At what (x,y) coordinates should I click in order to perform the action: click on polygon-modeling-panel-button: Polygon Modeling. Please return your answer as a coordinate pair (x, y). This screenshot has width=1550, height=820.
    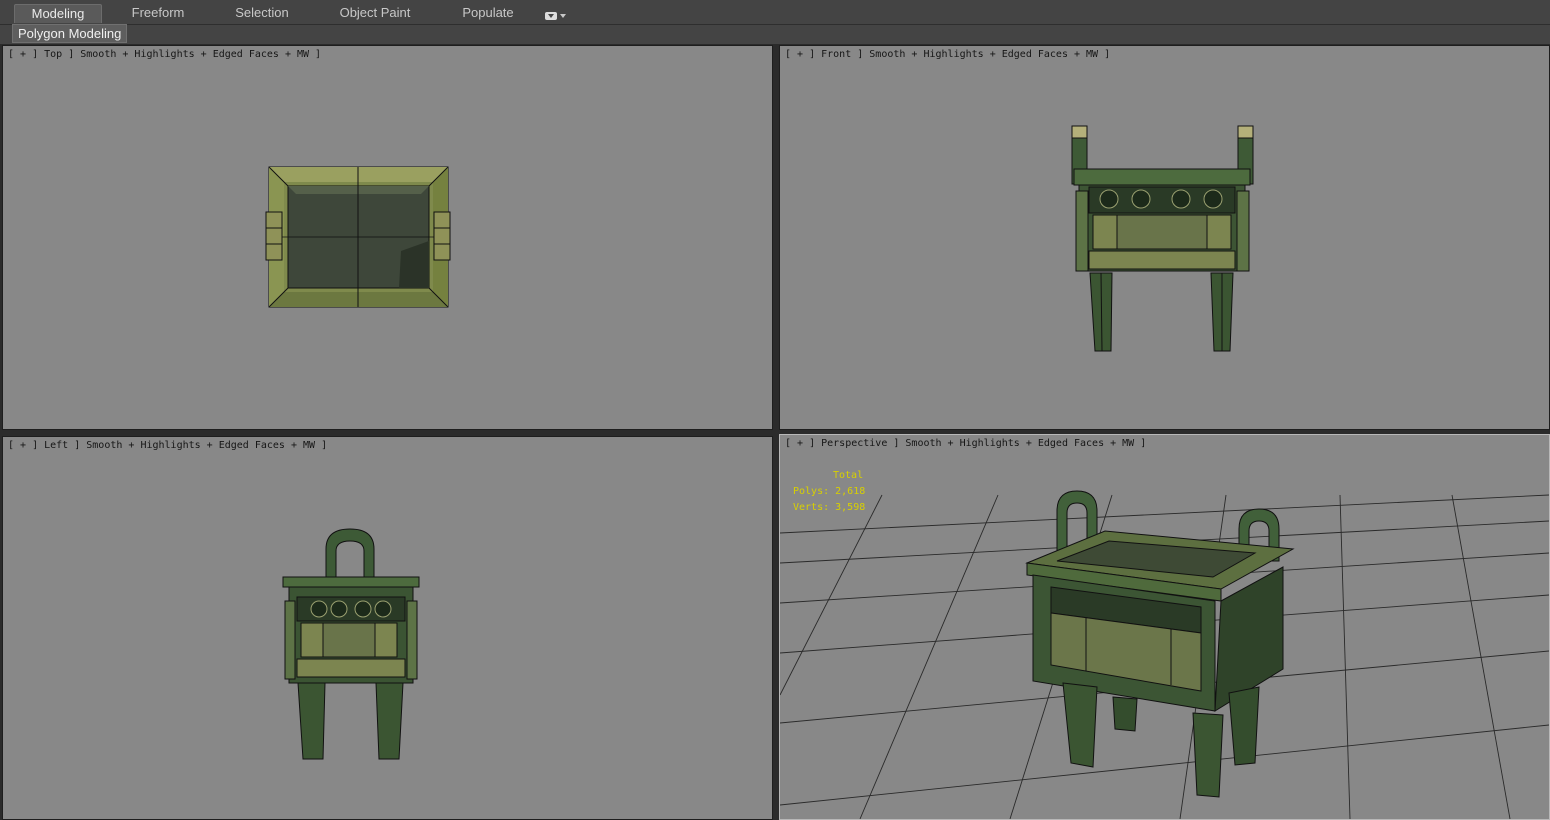
    Looking at the image, I should click on (70, 33).